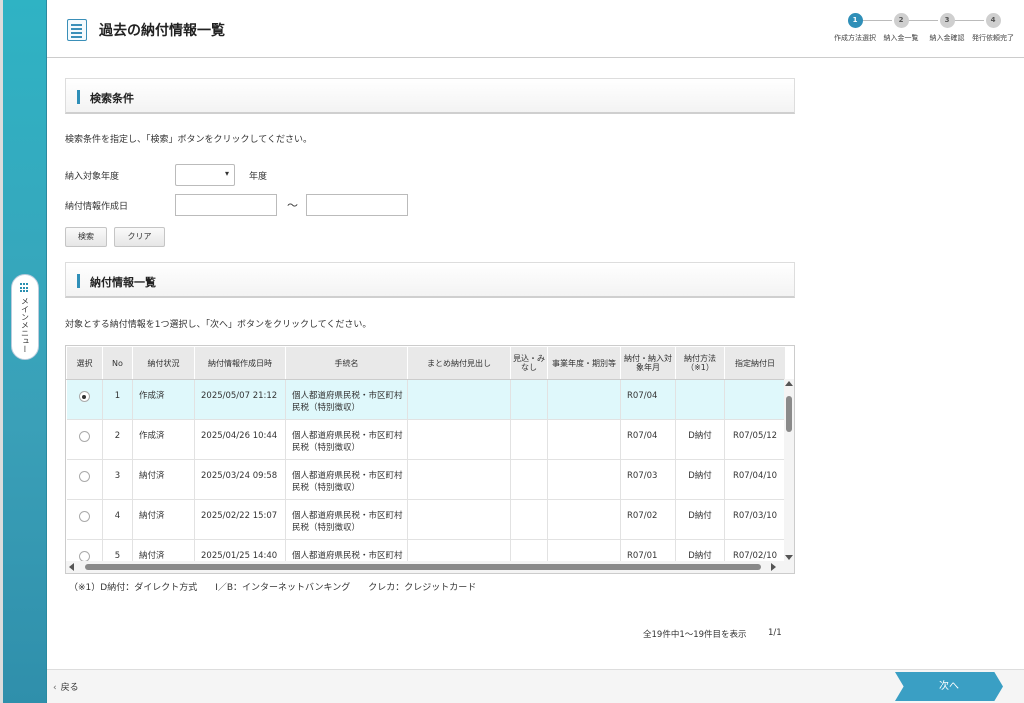  What do you see at coordinates (97, 207) in the screenshot?
I see `date-label: 納付情報作成日` at bounding box center [97, 207].